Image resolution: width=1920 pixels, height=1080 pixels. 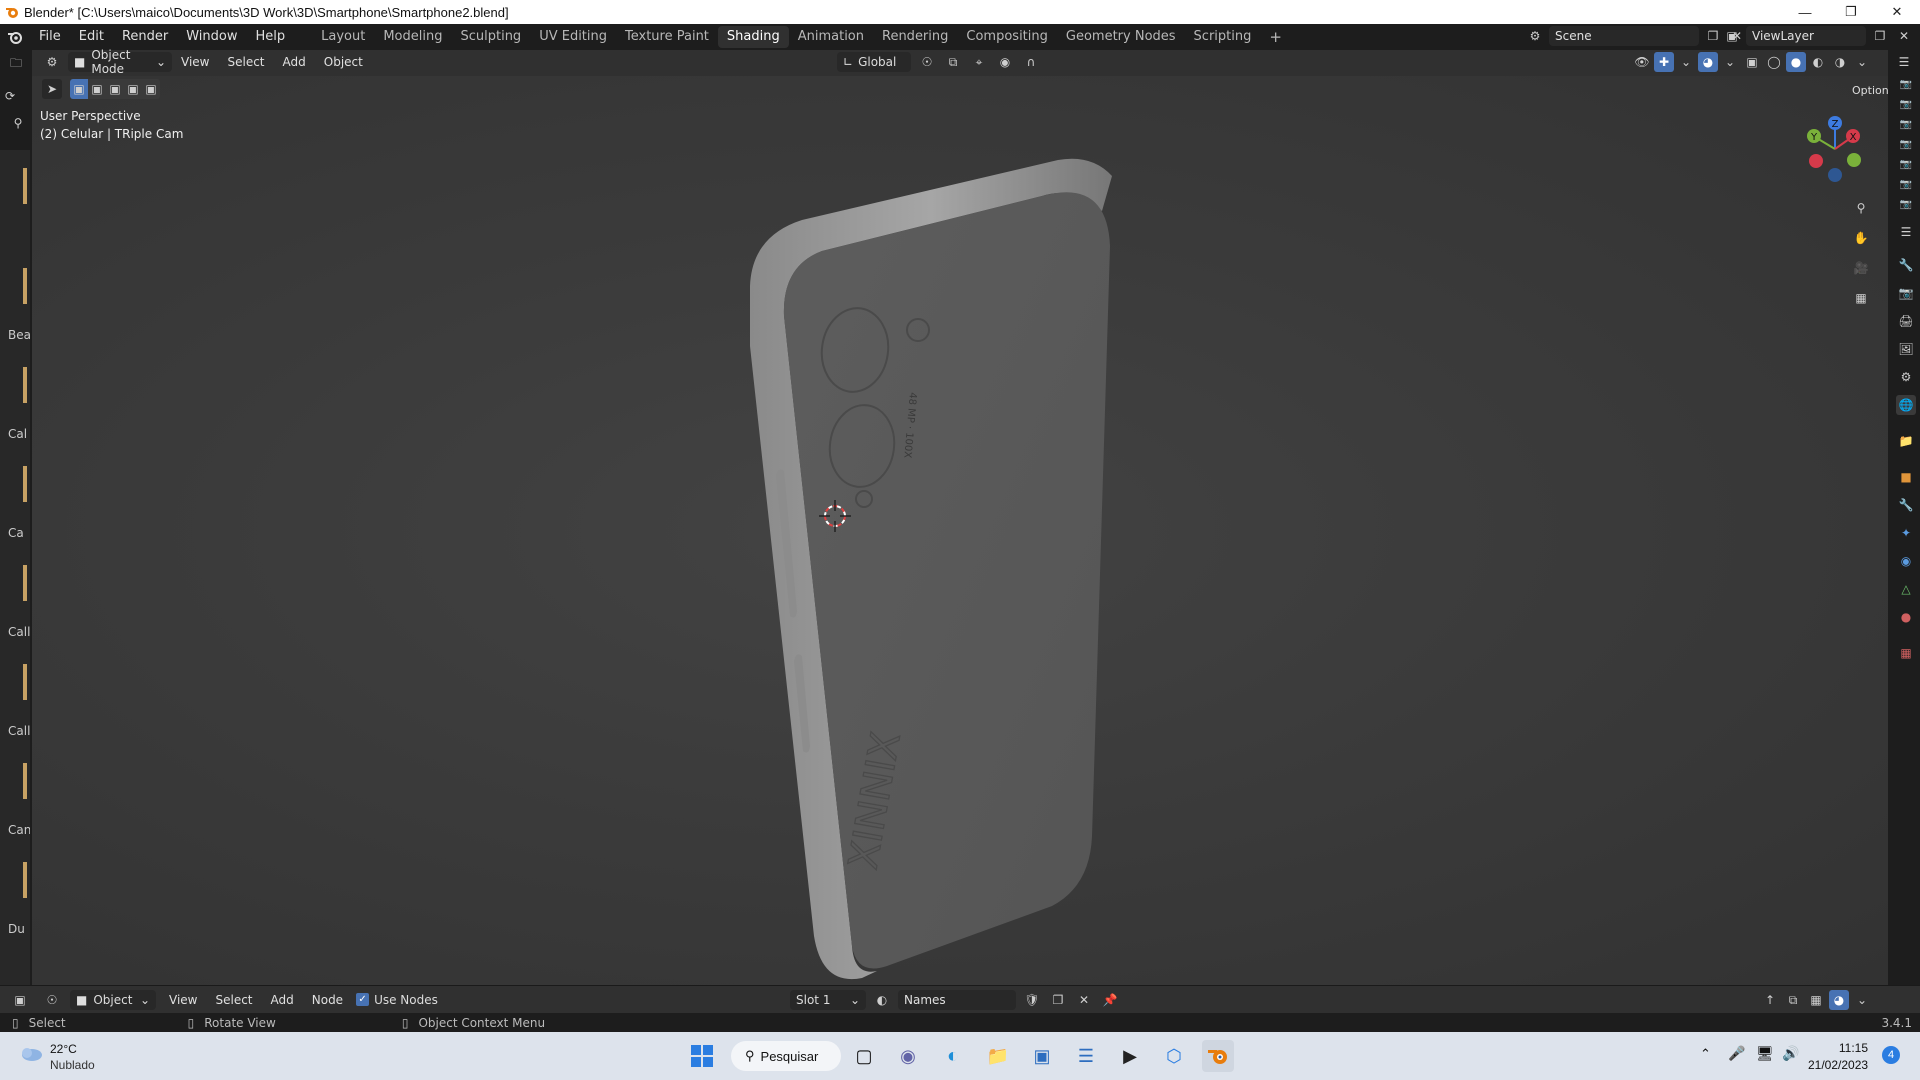 I want to click on 3d-app-icon: ⬡, so click(x=1174, y=1056).